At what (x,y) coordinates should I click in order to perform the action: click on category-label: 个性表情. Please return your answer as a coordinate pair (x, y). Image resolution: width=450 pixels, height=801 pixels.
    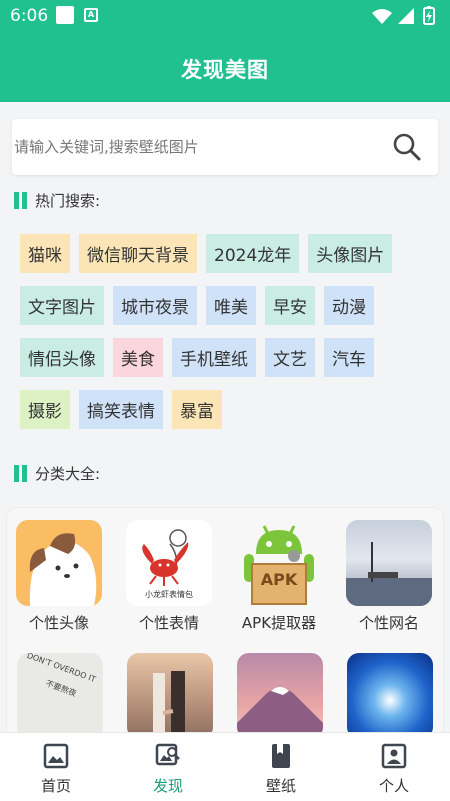
    Looking at the image, I should click on (168, 623).